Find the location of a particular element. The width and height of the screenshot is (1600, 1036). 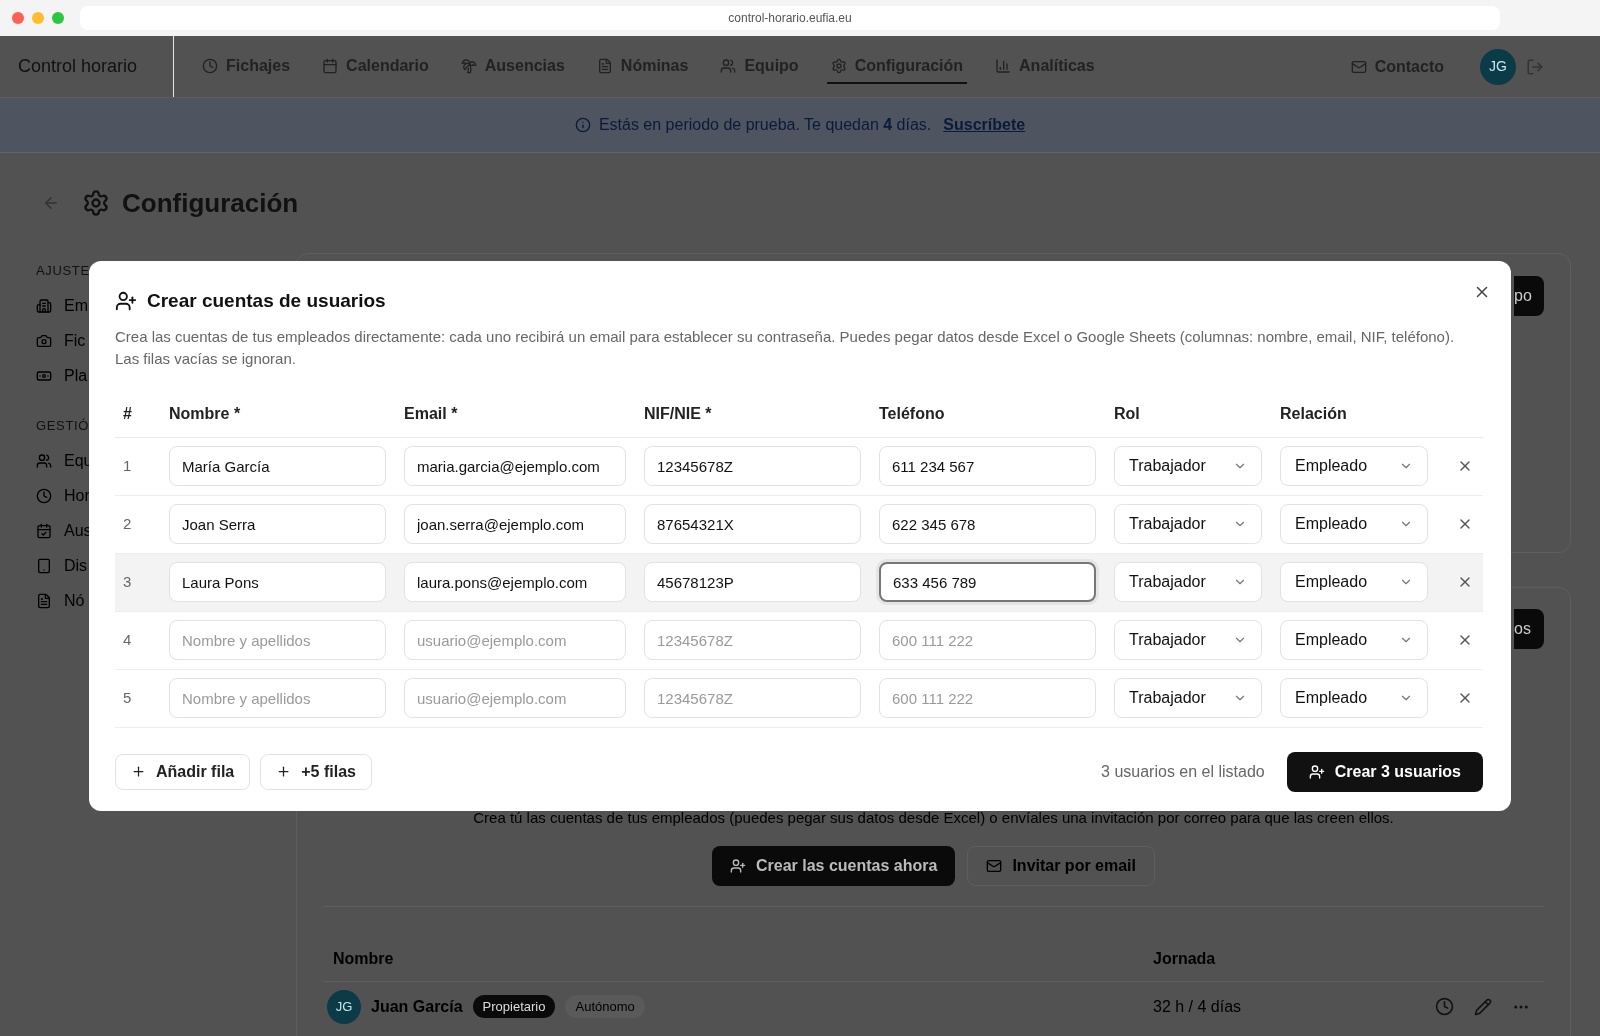

role-badge: Propietario is located at coordinates (514, 1006).